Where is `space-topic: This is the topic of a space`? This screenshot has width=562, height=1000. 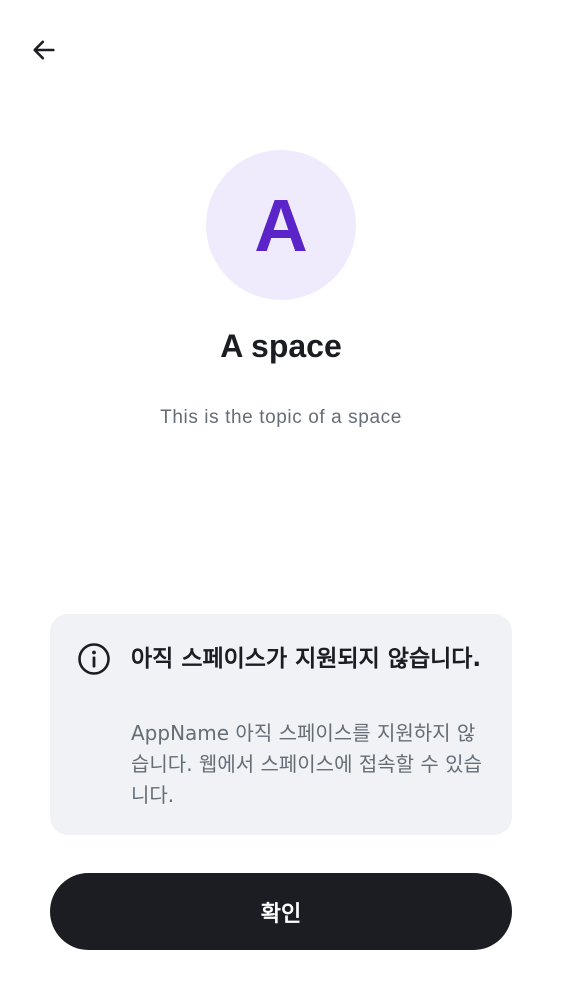
space-topic: This is the topic of a space is located at coordinates (281, 417).